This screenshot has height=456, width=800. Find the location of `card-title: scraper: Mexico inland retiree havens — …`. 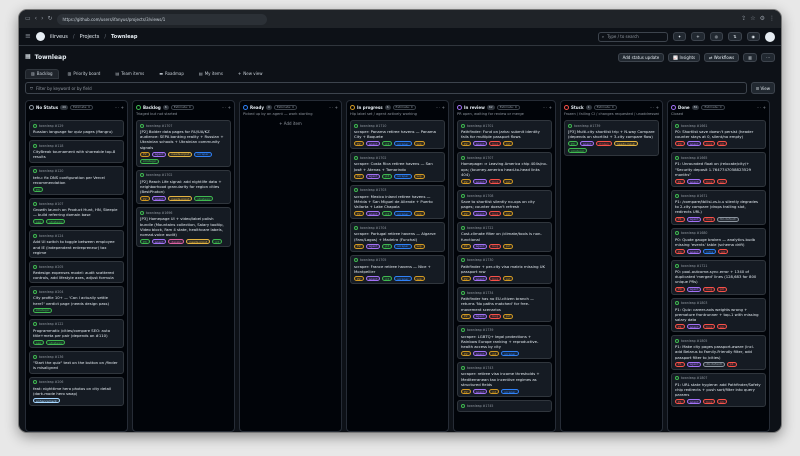

card-title: scraper: Mexico inland retiree havens — … is located at coordinates (397, 202).